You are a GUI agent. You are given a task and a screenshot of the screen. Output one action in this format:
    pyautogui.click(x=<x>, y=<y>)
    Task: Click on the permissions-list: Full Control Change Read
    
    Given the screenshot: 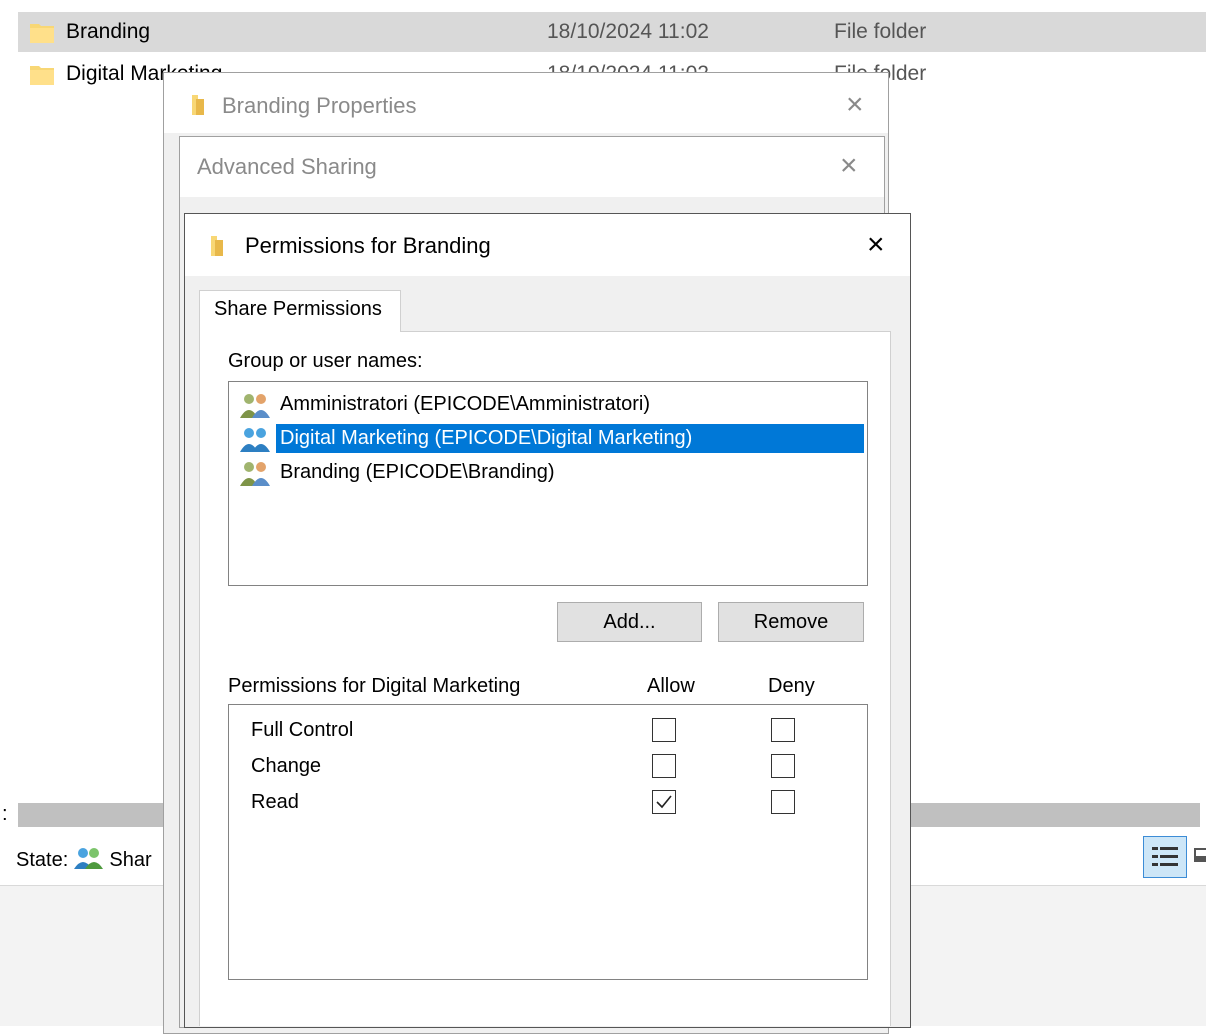 What is the action you would take?
    pyautogui.click(x=548, y=842)
    